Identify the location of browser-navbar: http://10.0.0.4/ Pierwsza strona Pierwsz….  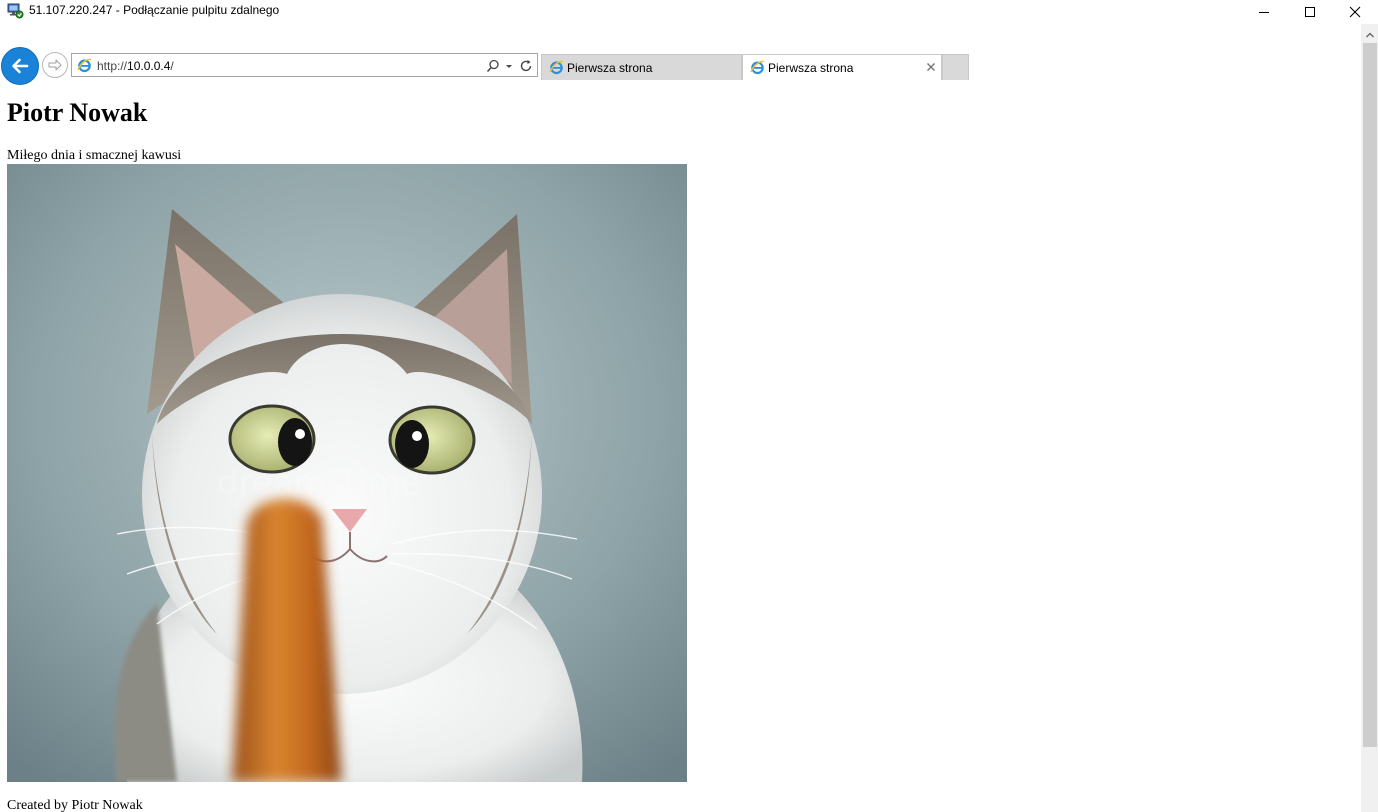
(485, 64).